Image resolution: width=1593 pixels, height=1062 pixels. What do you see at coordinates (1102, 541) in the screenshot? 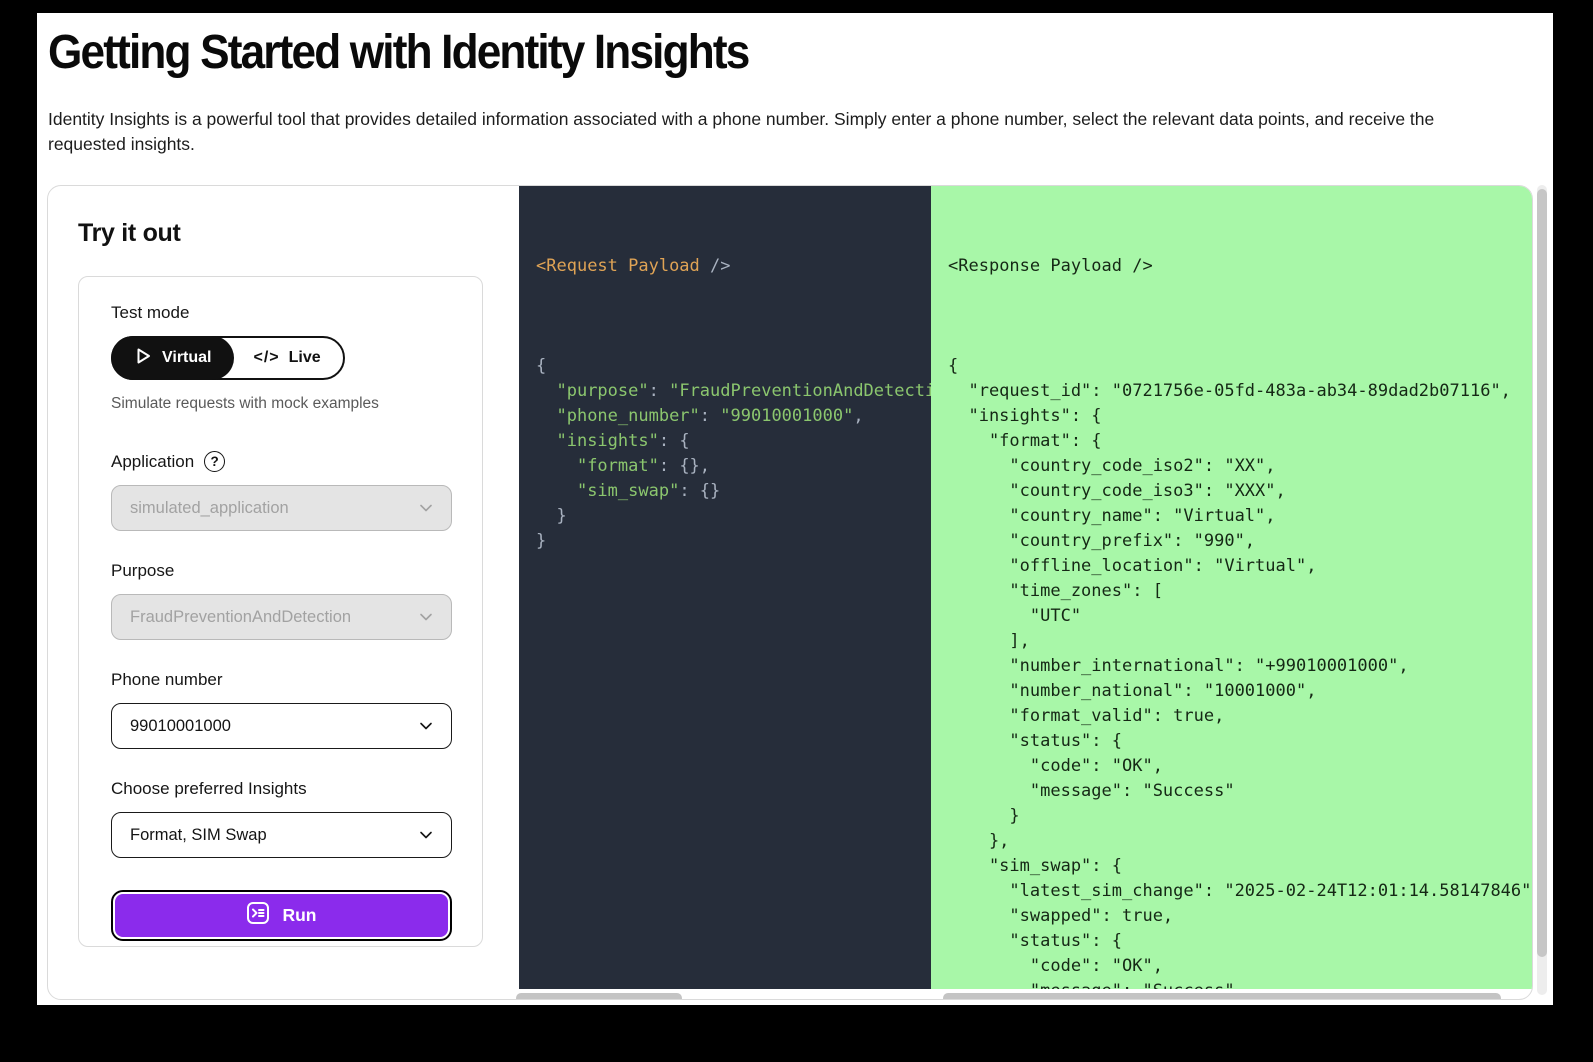
I see `code-line: "country_prefix": "990",` at bounding box center [1102, 541].